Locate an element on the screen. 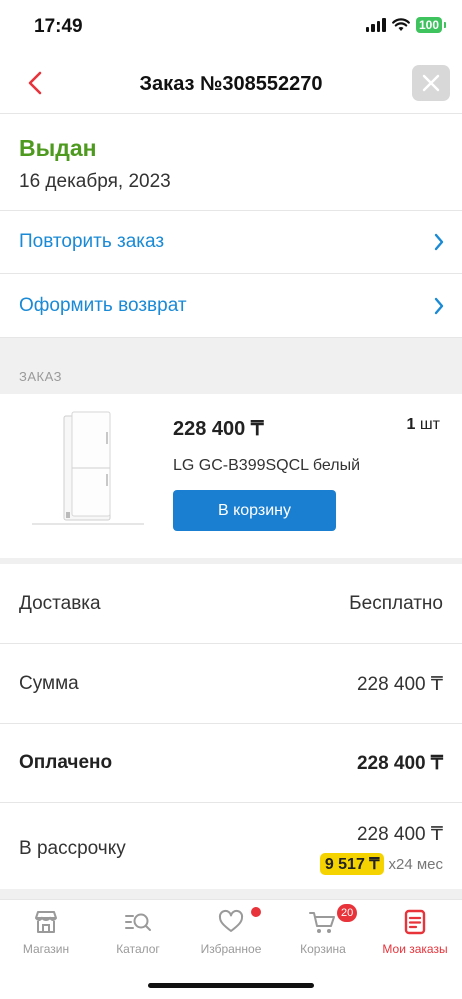 The height and width of the screenshot is (999, 462). page-title: Заказ №308552270 is located at coordinates (231, 84).